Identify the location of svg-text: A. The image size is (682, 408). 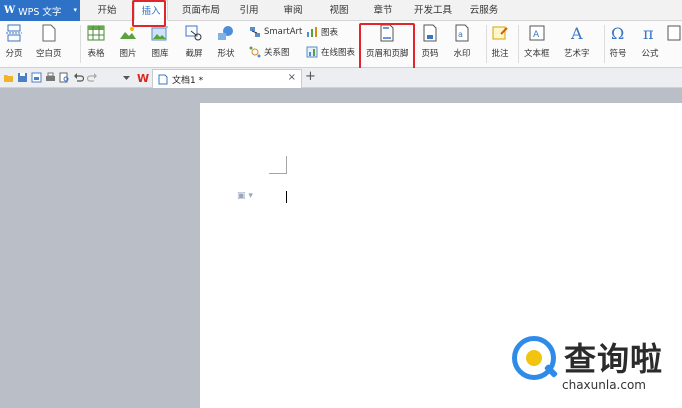
(576, 33).